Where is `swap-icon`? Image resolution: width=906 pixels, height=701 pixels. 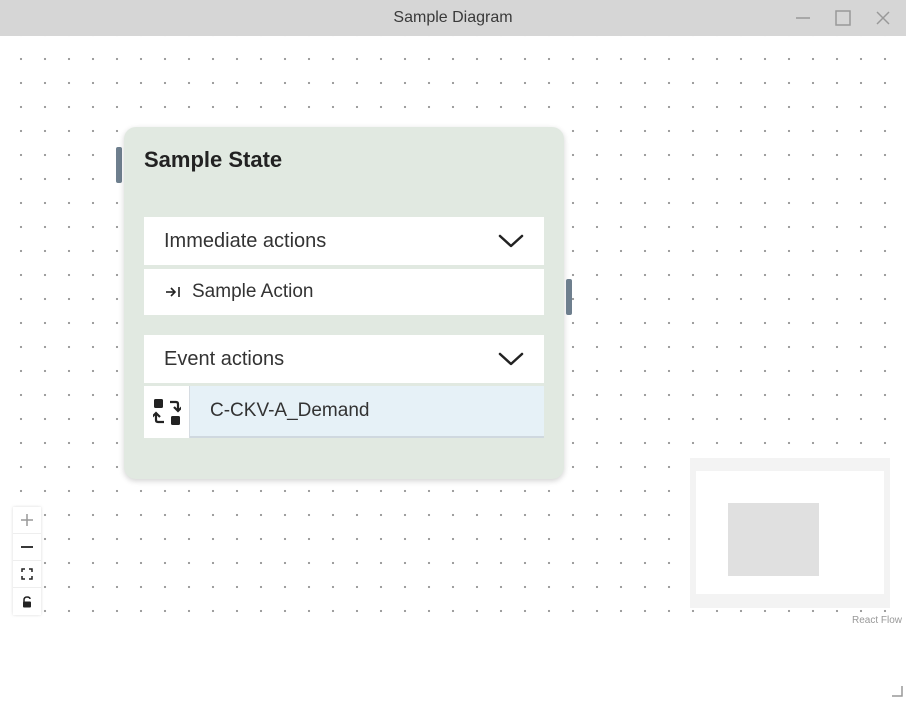
swap-icon is located at coordinates (166, 412).